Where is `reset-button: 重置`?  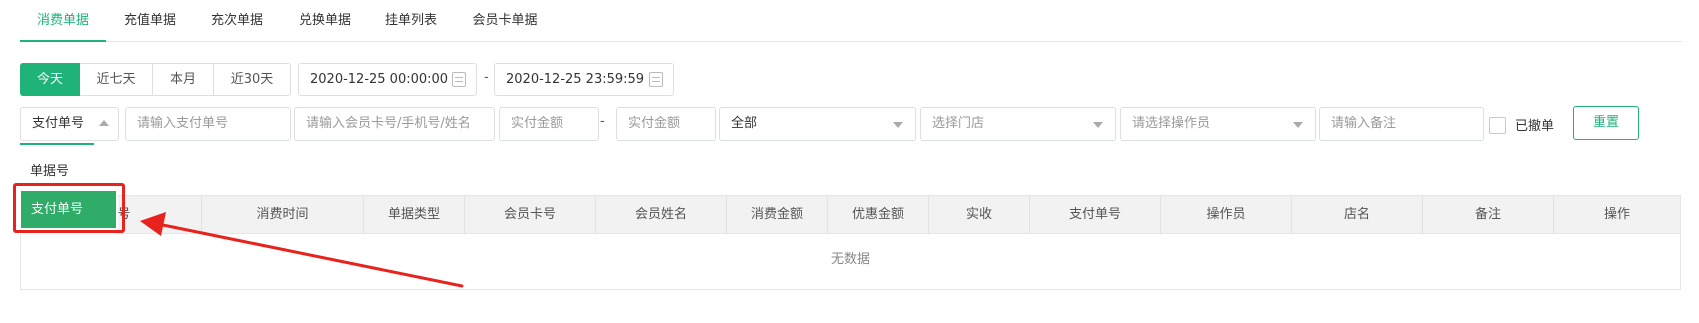
reset-button: 重置 is located at coordinates (1606, 123).